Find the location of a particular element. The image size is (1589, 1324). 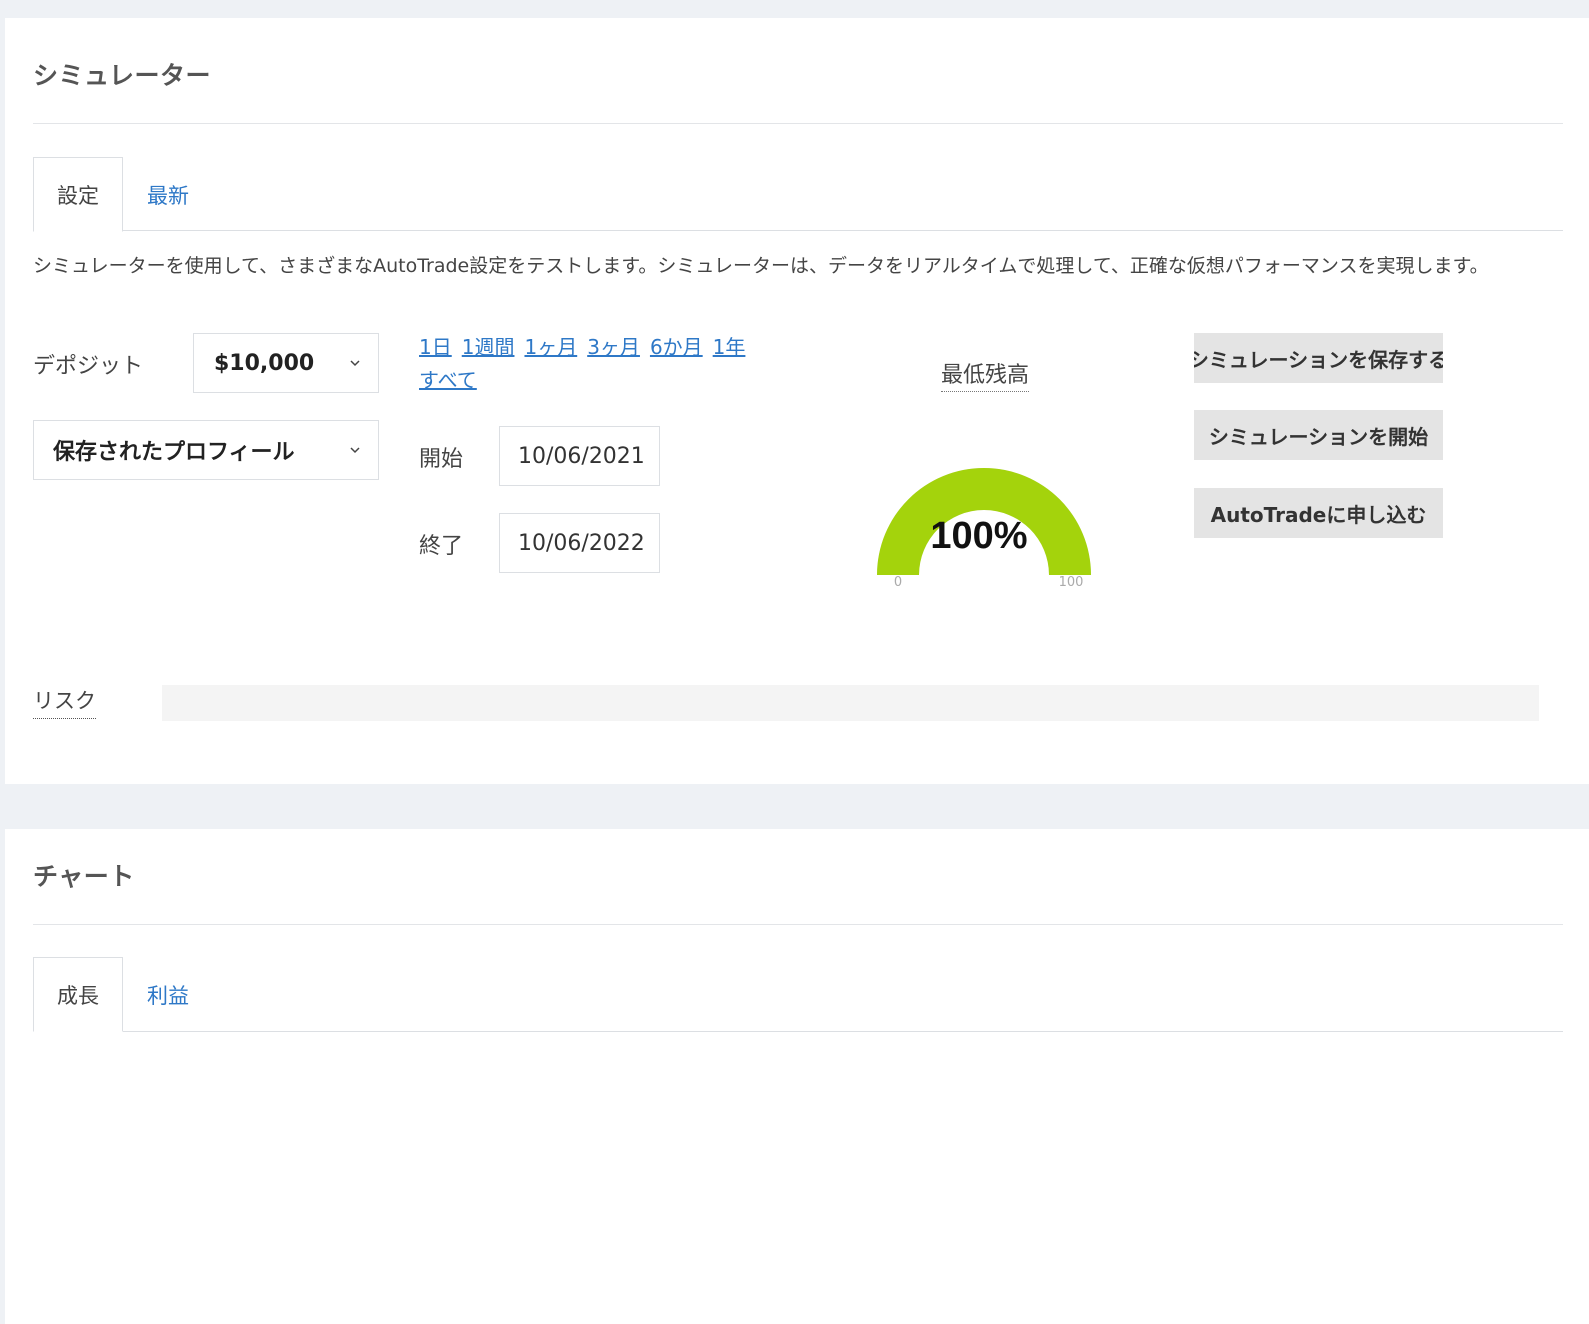

gauge-value: 100% is located at coordinates (978, 536).